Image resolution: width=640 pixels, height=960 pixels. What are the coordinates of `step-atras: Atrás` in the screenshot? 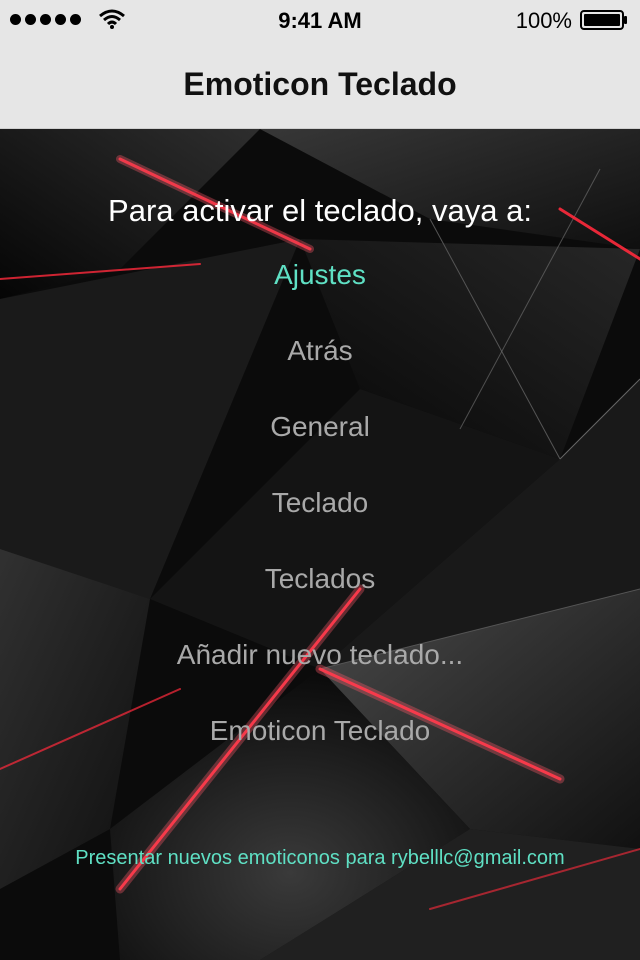 It's located at (320, 350).